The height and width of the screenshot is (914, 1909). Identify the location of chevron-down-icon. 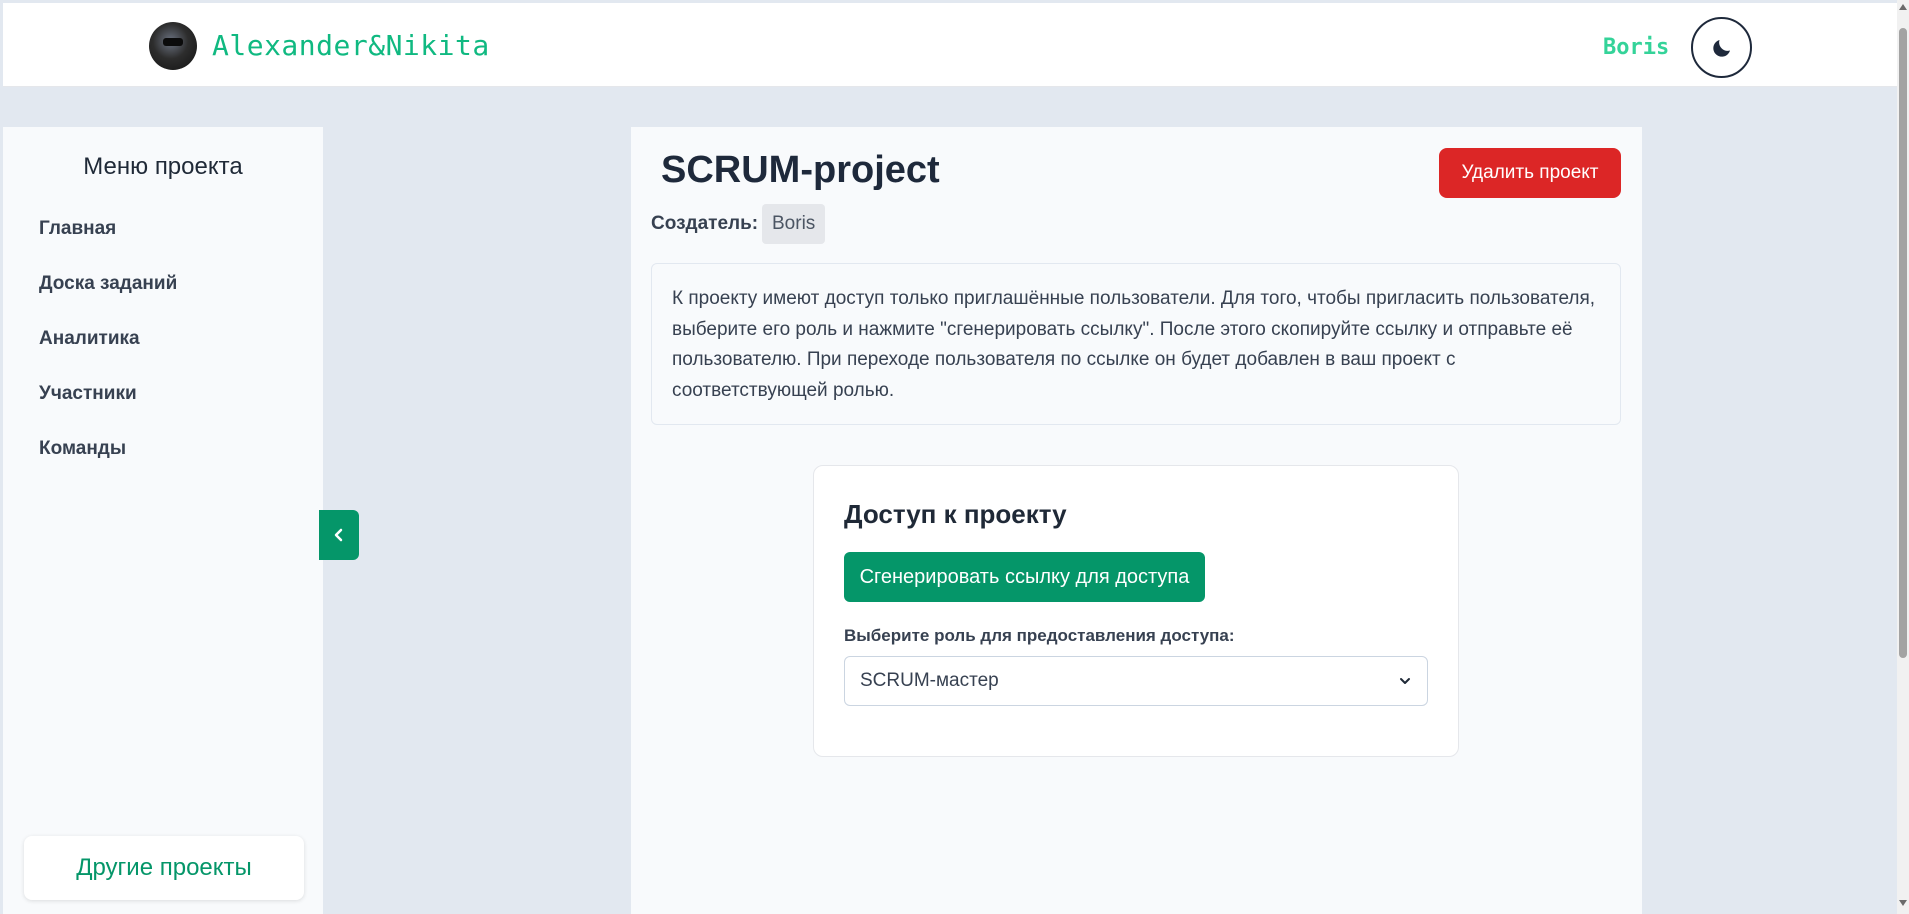
(1405, 681).